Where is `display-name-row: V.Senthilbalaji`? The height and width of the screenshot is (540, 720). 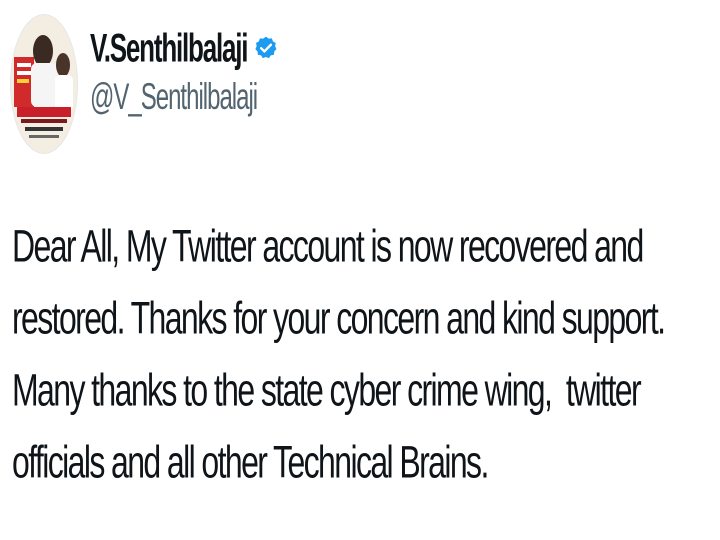 display-name-row: V.Senthilbalaji is located at coordinates (184, 48).